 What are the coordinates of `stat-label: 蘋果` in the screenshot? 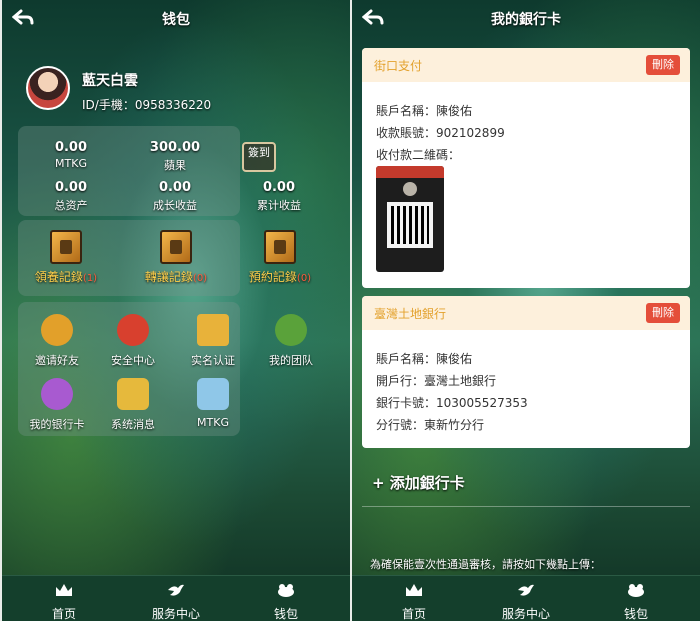 It's located at (175, 165).